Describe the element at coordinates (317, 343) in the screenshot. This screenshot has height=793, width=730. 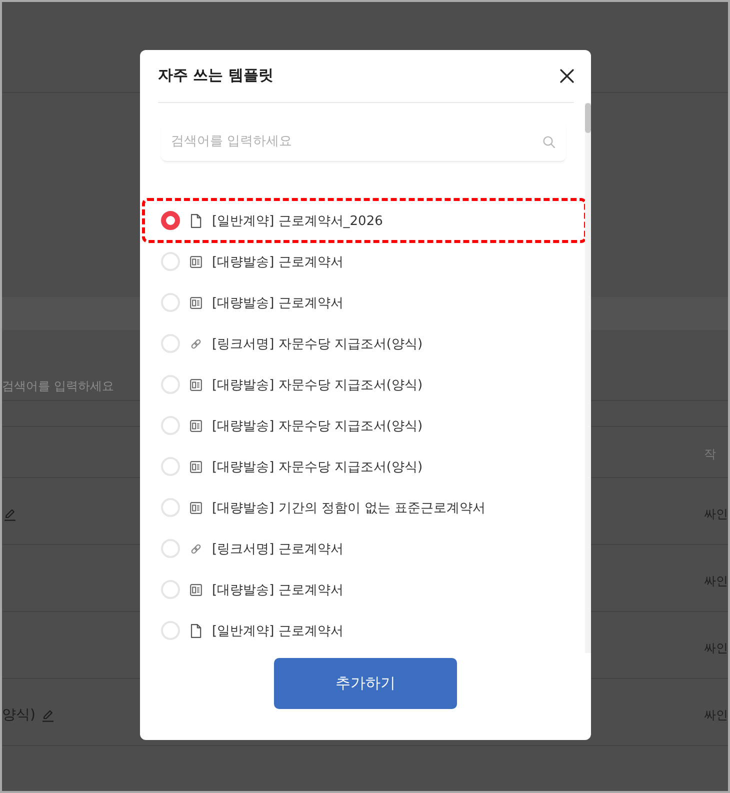
I see `template-label: [링크서명] 자문수당 지급조서(양식)` at that location.